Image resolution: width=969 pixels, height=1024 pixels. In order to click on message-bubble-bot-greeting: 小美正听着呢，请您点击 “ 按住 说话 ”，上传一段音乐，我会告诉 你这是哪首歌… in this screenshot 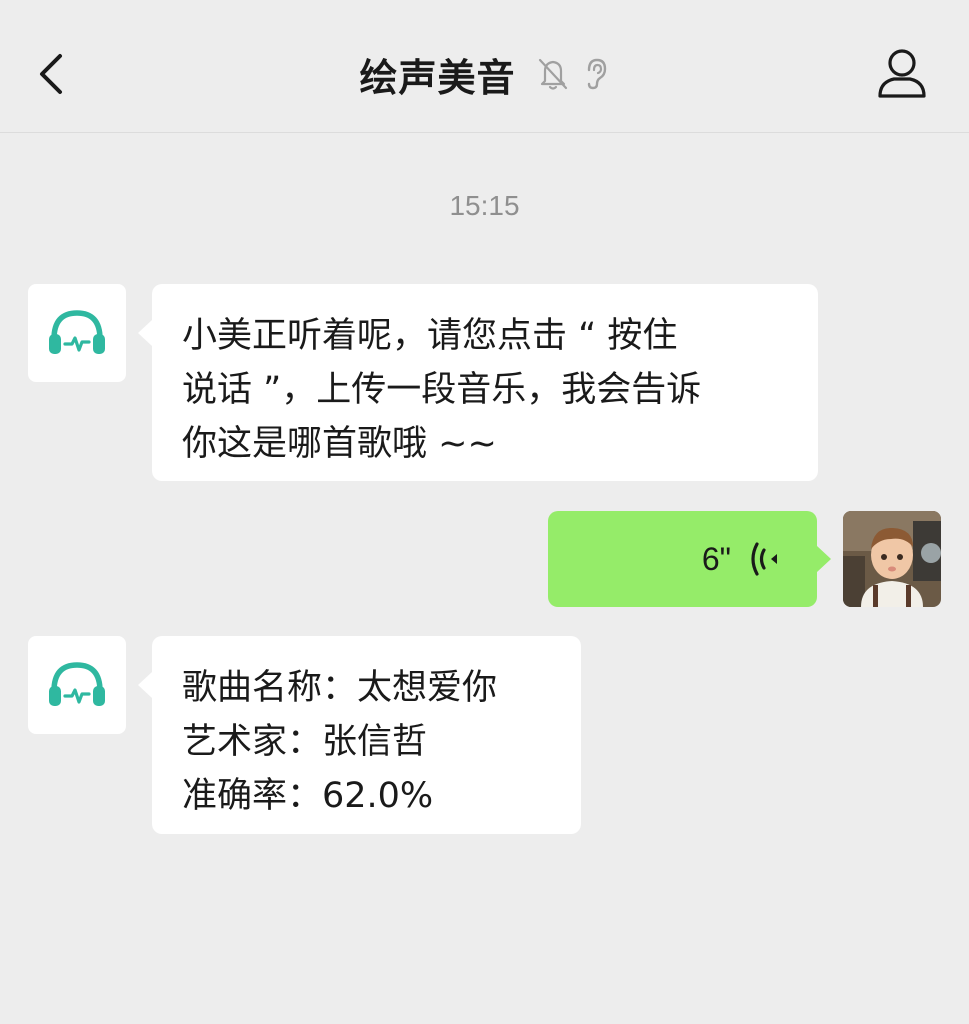, I will do `click(478, 382)`.